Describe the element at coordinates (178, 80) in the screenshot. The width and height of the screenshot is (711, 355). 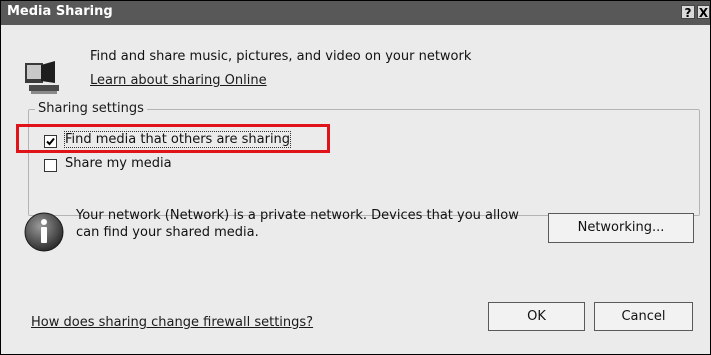
I see `learn-about-sharing-link: Learn about sharing Online` at that location.